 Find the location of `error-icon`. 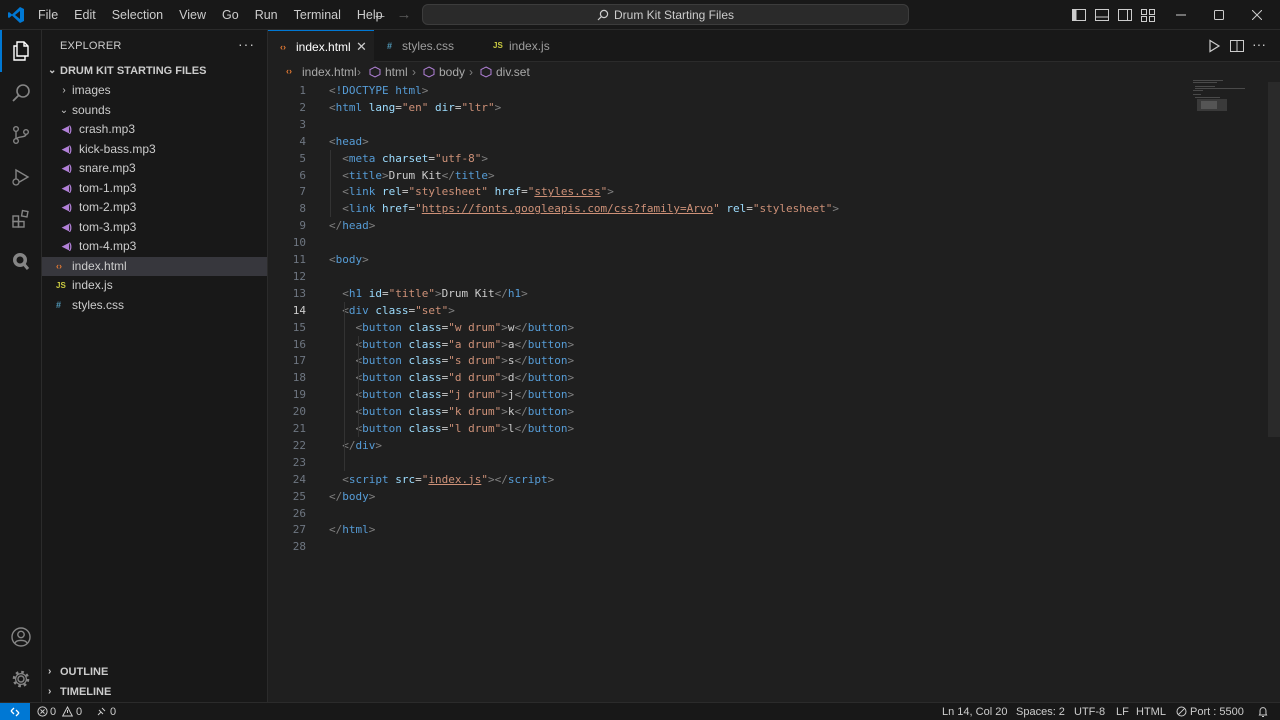

error-icon is located at coordinates (42, 711).